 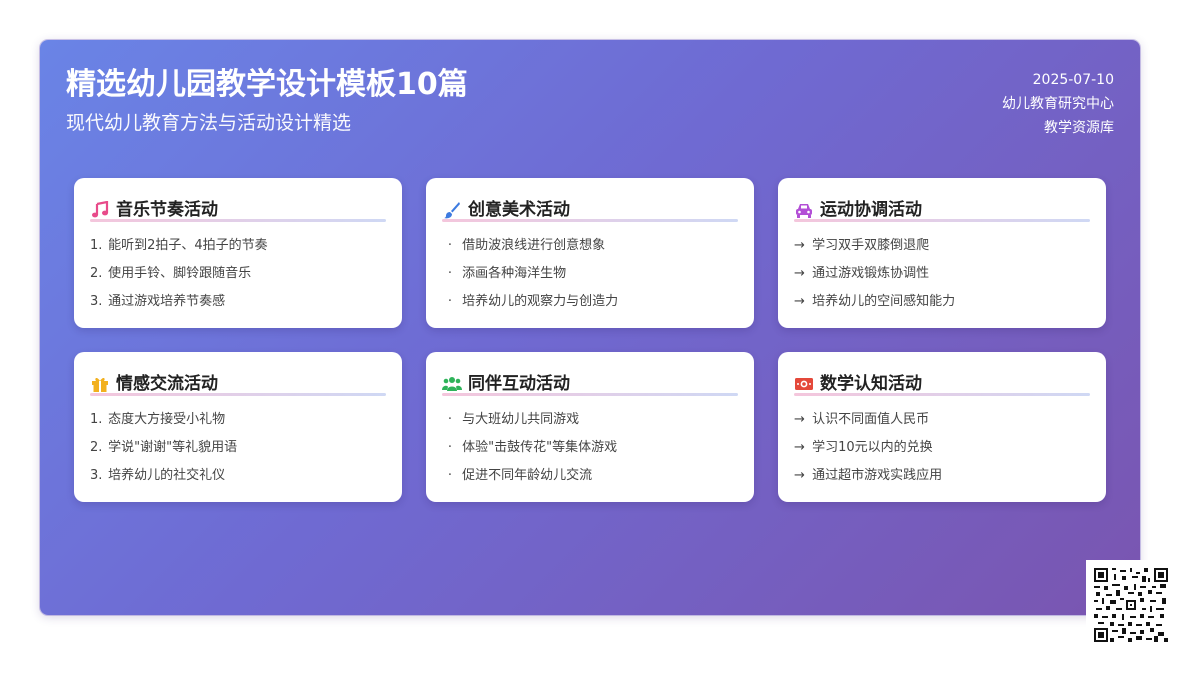 What do you see at coordinates (1079, 128) in the screenshot?
I see `source-label: 教学资源库` at bounding box center [1079, 128].